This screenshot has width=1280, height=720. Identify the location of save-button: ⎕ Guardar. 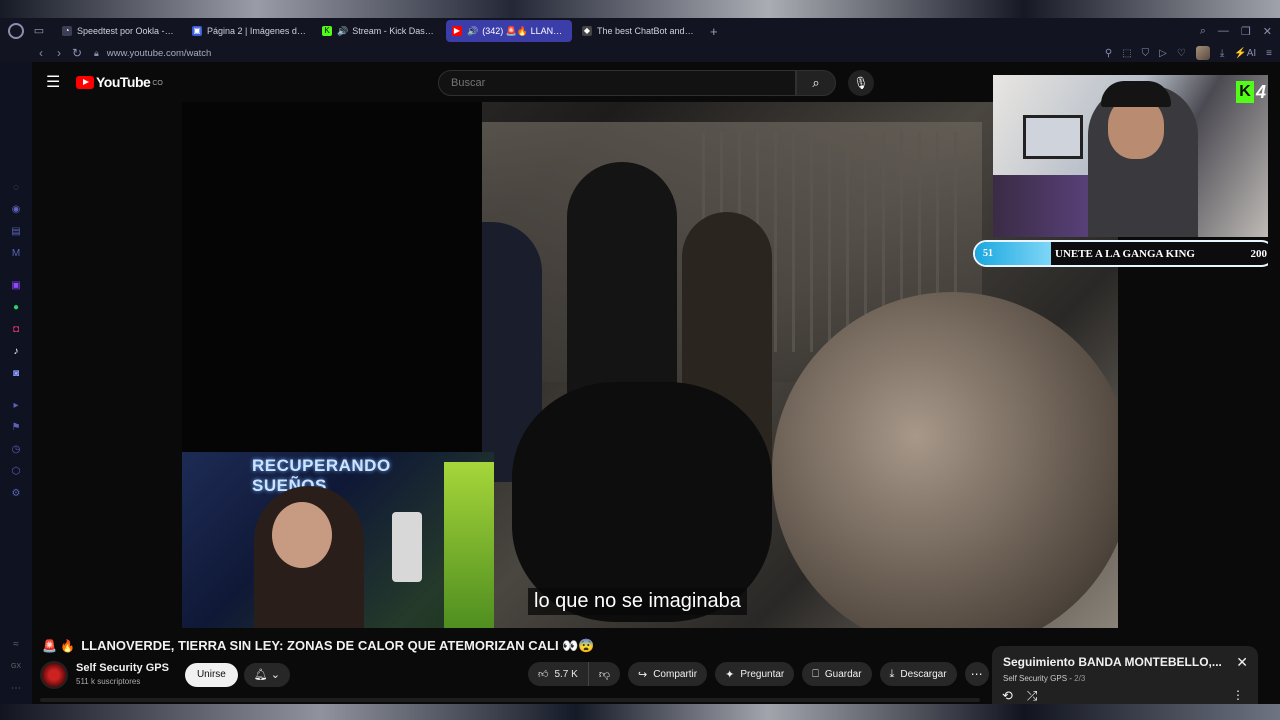
(837, 674).